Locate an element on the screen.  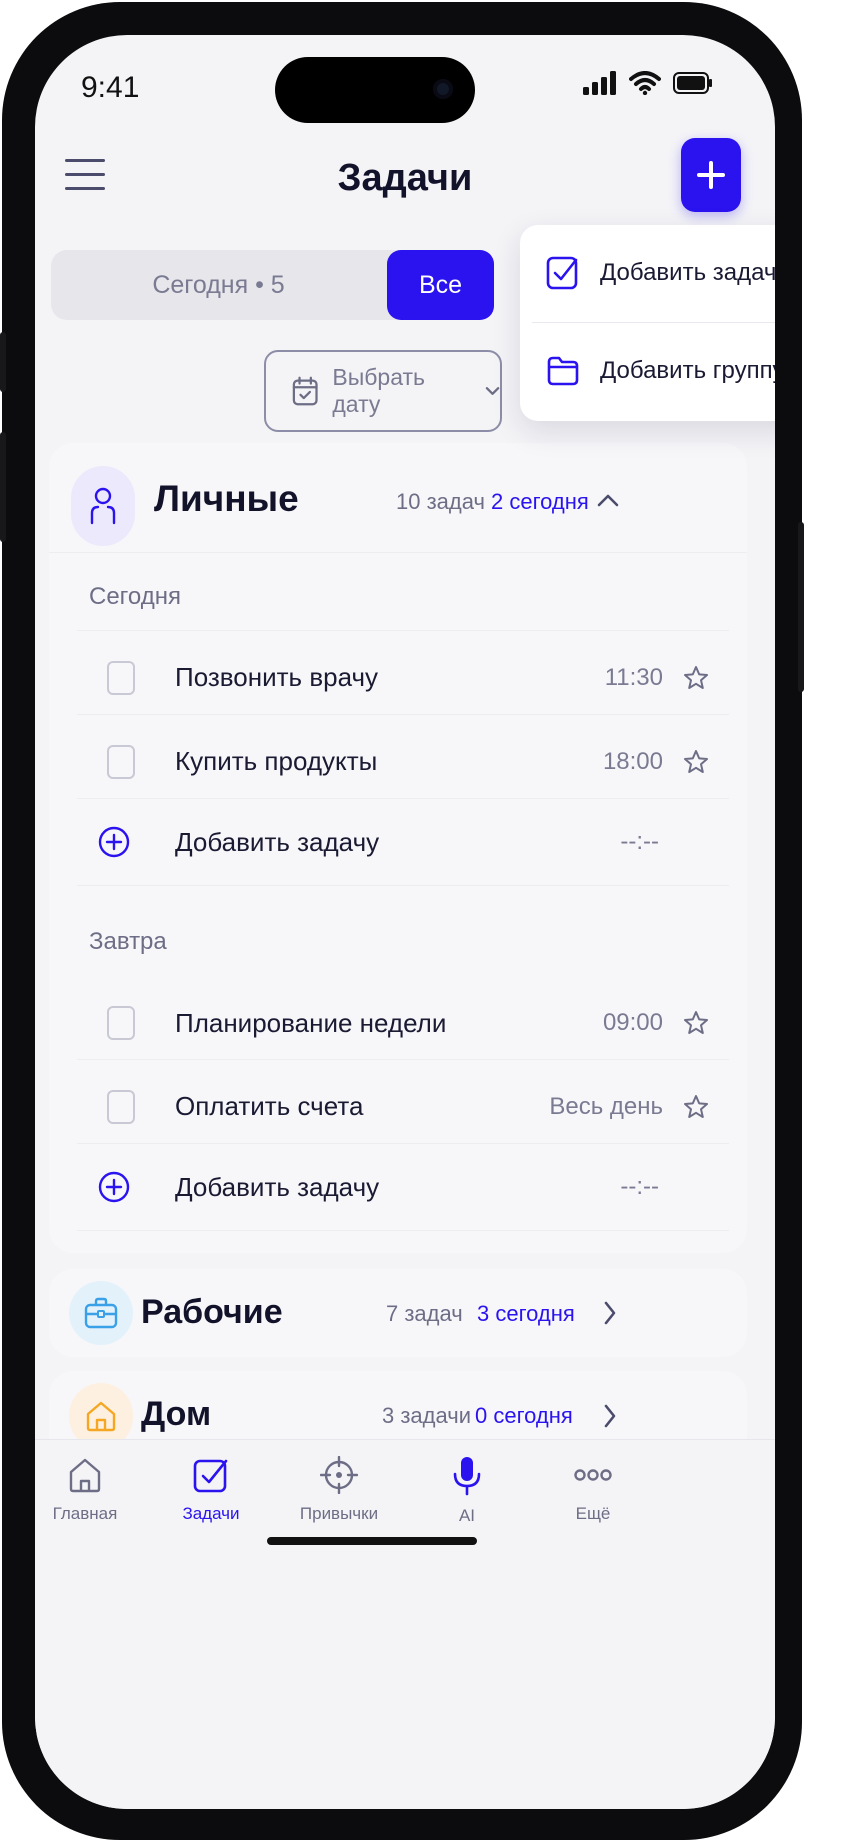
group-header: Личные 10 задач 2 сегодня is located at coordinates (398, 498).